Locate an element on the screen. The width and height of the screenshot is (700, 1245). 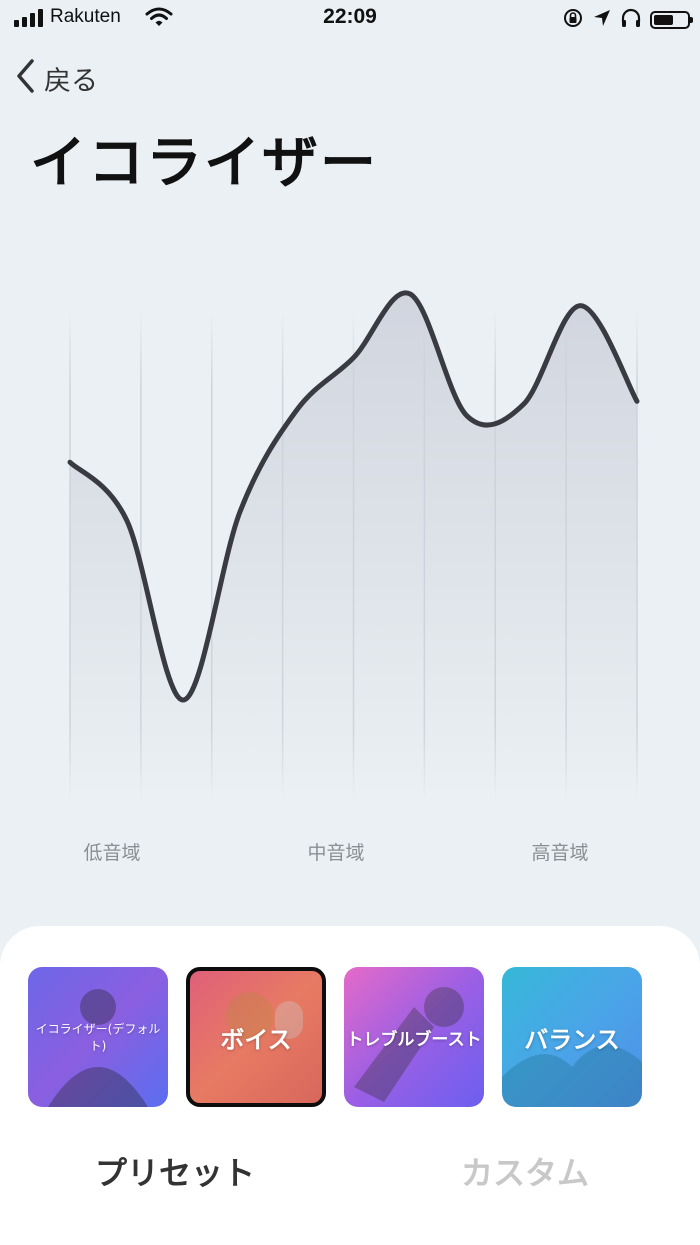
tab-preset: プリセット is located at coordinates (175, 1171).